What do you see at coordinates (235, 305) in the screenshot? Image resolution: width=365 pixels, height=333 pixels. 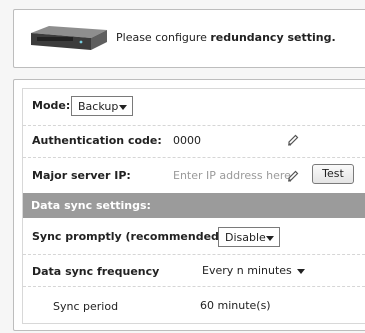 I see `sync-period-value: 60 minute(s)` at bounding box center [235, 305].